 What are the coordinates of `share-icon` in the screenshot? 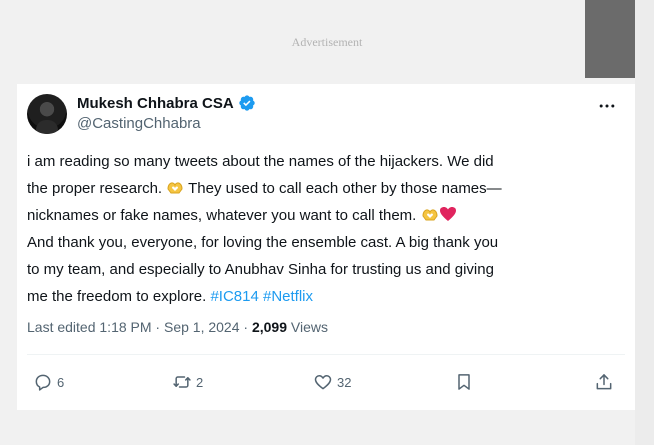 It's located at (604, 382).